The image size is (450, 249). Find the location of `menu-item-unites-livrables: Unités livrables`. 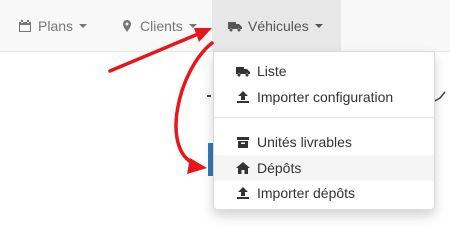

menu-item-unites-livrables: Unités livrables is located at coordinates (324, 142).